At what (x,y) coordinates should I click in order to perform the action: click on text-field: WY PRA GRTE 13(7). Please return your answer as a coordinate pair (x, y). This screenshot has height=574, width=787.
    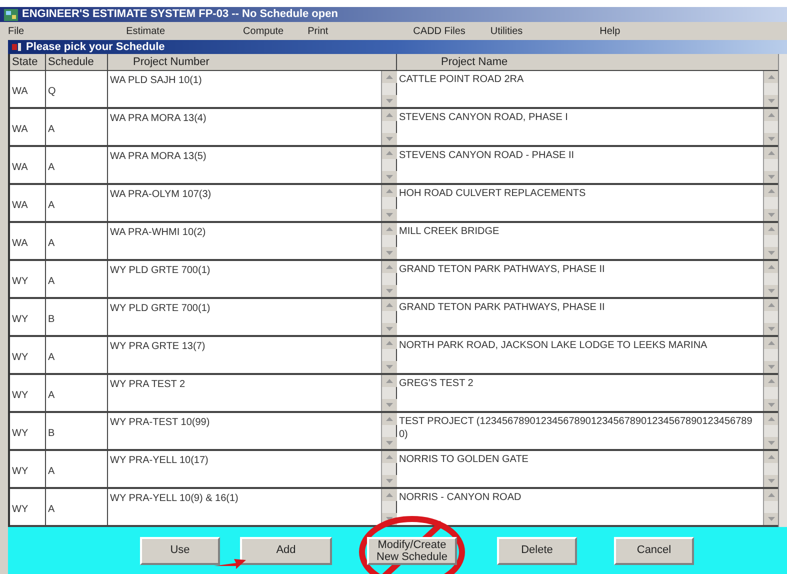
    Looking at the image, I should click on (244, 355).